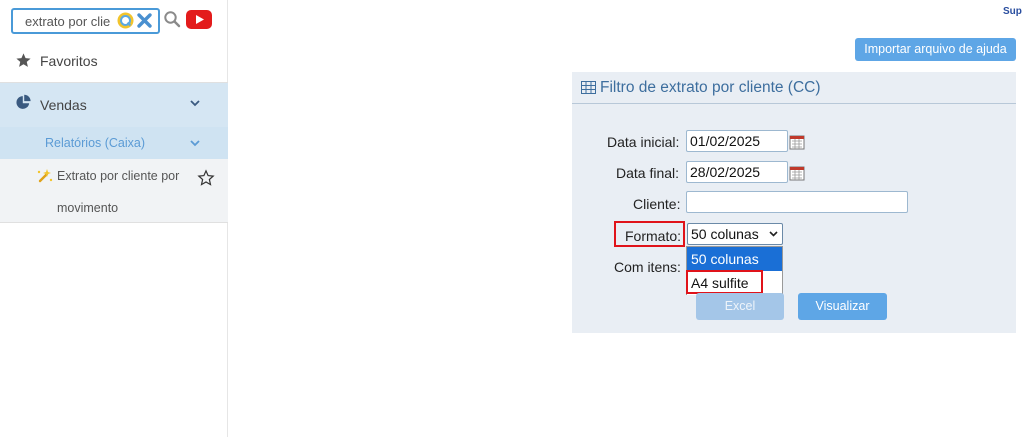  What do you see at coordinates (737, 141) in the screenshot?
I see `data-inicial-input: 01/02/2025` at bounding box center [737, 141].